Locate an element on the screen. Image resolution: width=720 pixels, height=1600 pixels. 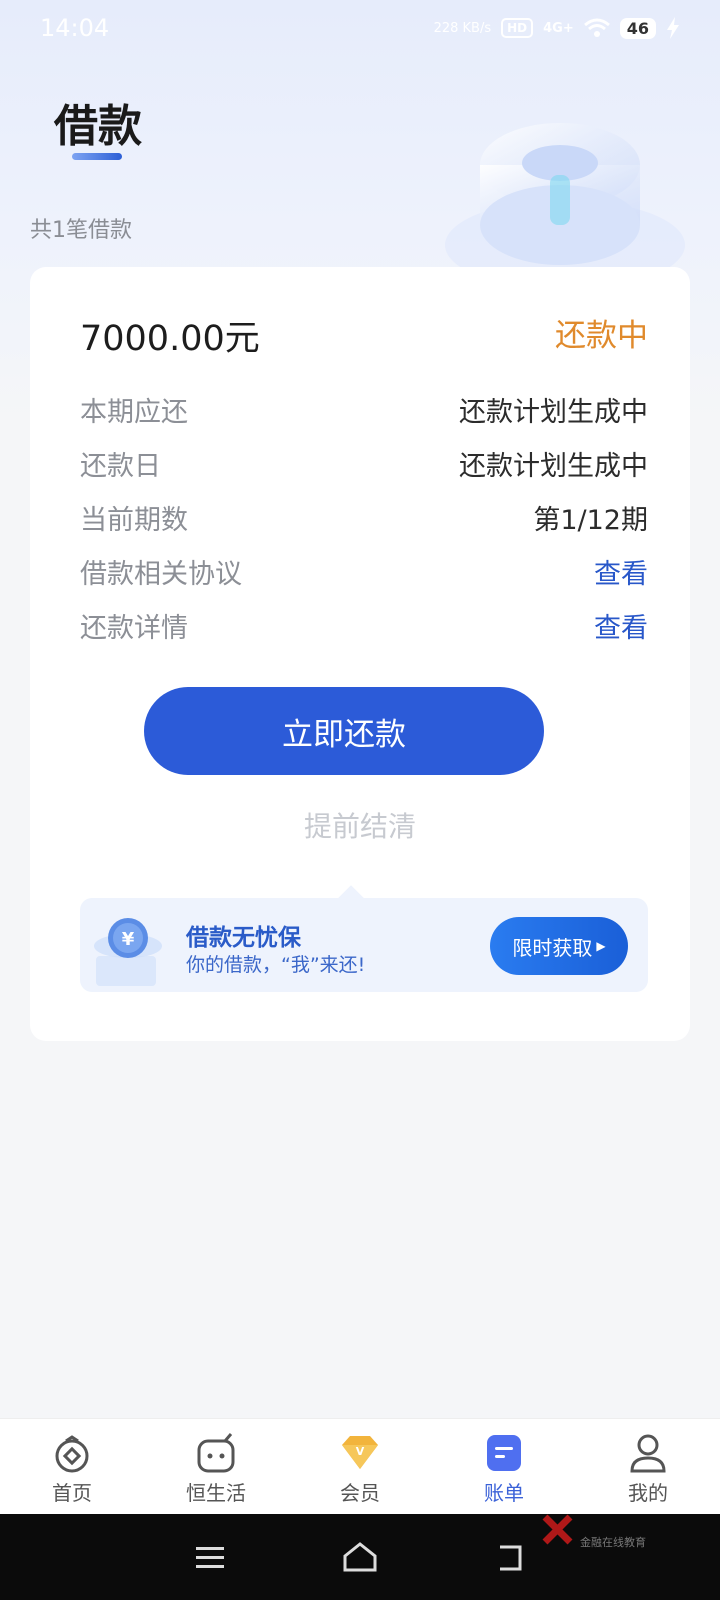
back-icon is located at coordinates (510, 1557).